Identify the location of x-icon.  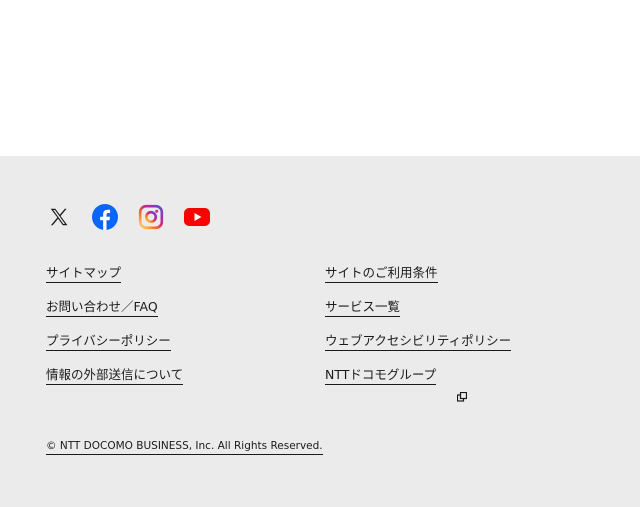
(59, 217).